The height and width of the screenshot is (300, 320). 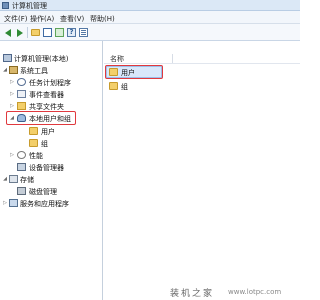 I want to click on tree-root: 计算机管理(本地), so click(x=51, y=58).